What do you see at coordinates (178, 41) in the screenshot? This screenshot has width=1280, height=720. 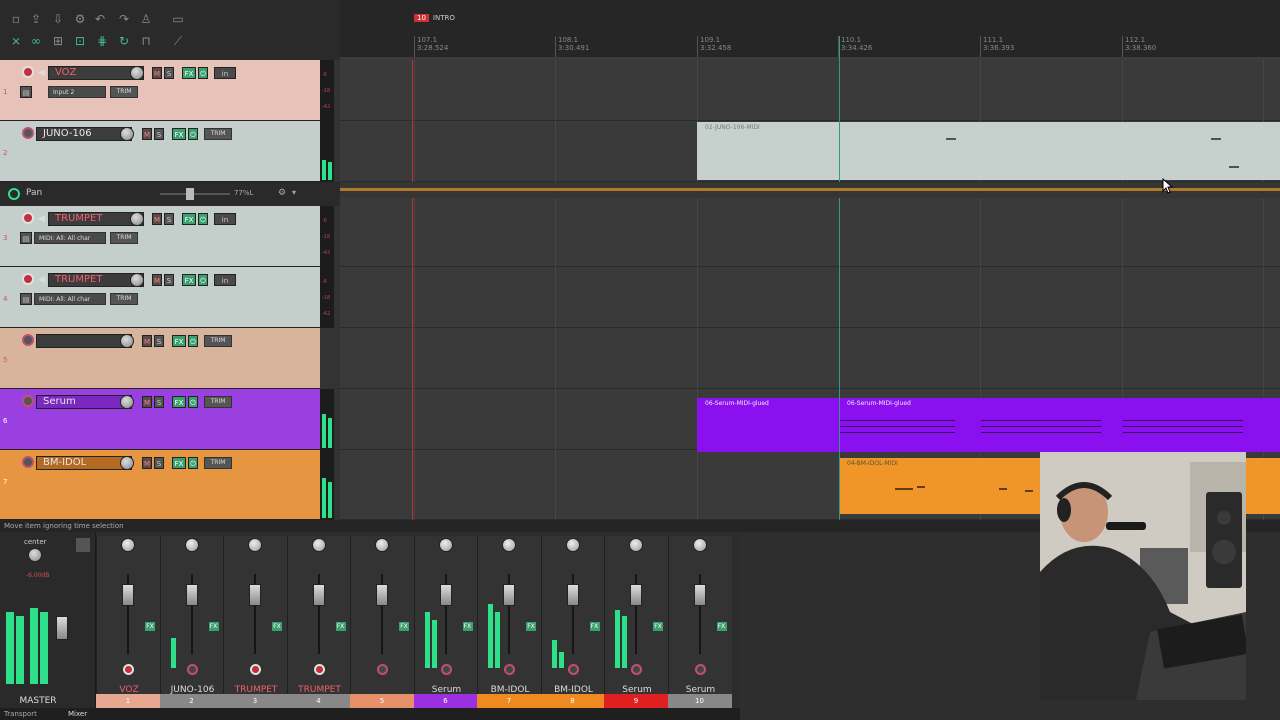 I see `ripple-icon: ⟋` at bounding box center [178, 41].